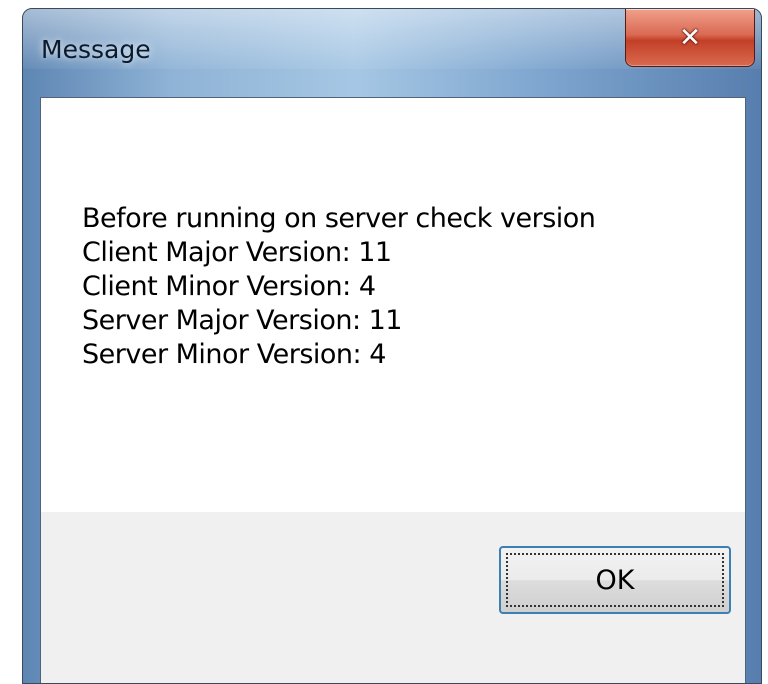  Describe the element at coordinates (237, 252) in the screenshot. I see `message-line: Client Major Version: 11` at that location.